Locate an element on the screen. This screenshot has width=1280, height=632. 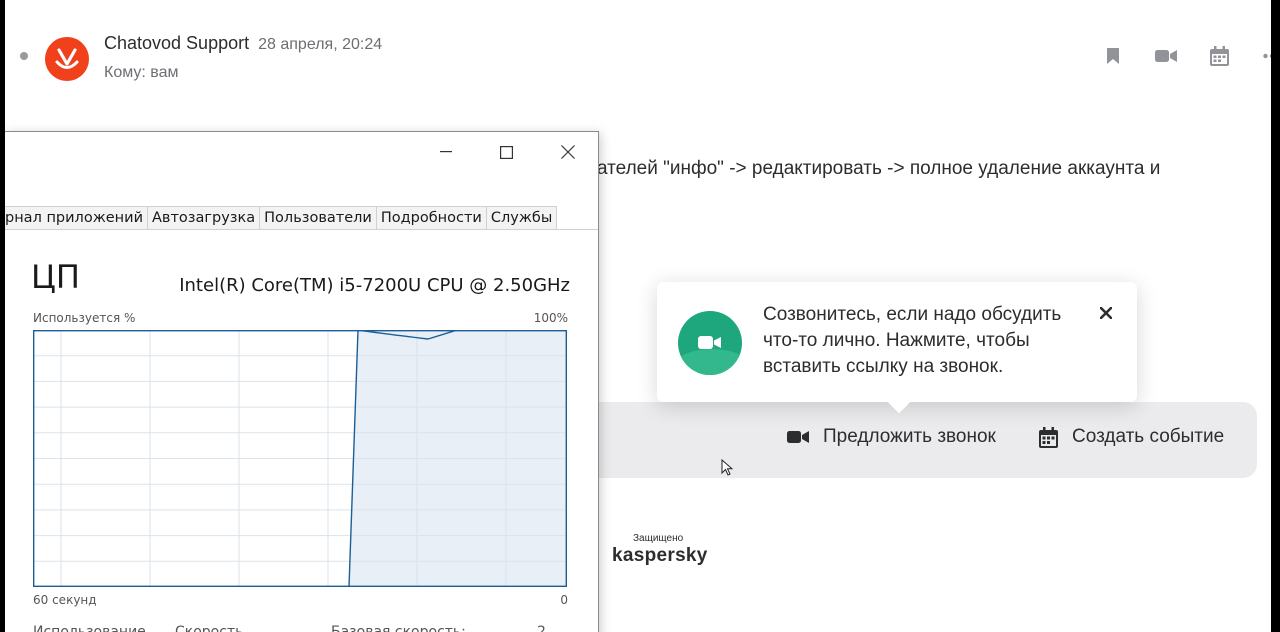
window-controls is located at coordinates (506, 152).